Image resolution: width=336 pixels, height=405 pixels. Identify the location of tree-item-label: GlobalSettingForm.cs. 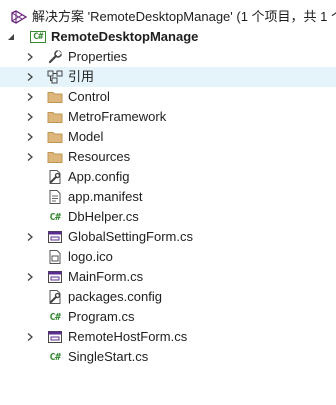
(130, 236).